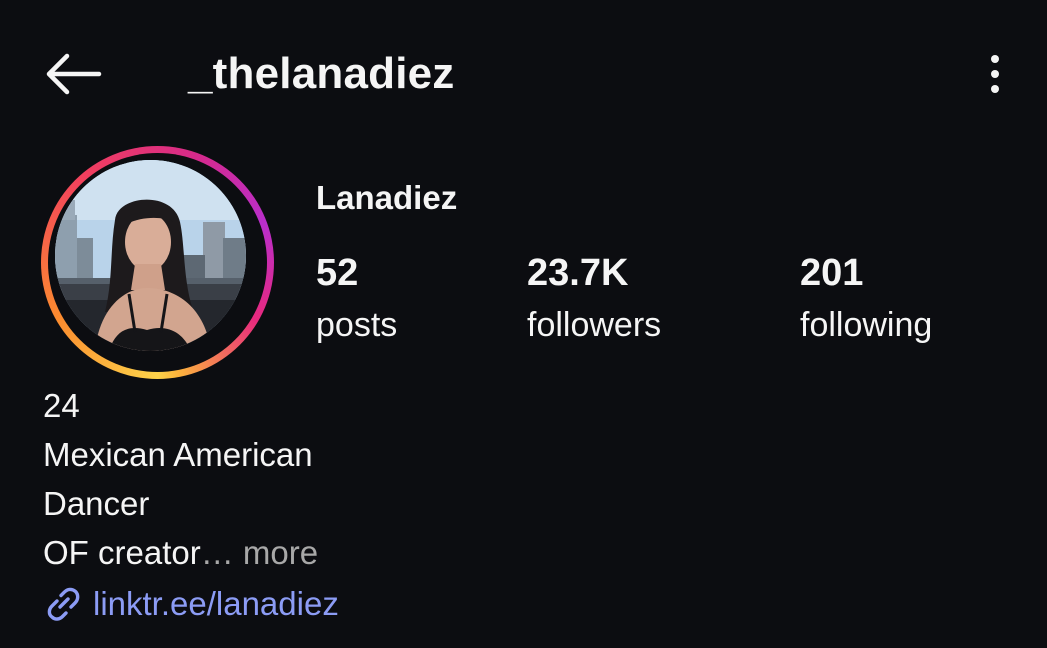  What do you see at coordinates (357, 325) in the screenshot?
I see `posts-label: posts` at bounding box center [357, 325].